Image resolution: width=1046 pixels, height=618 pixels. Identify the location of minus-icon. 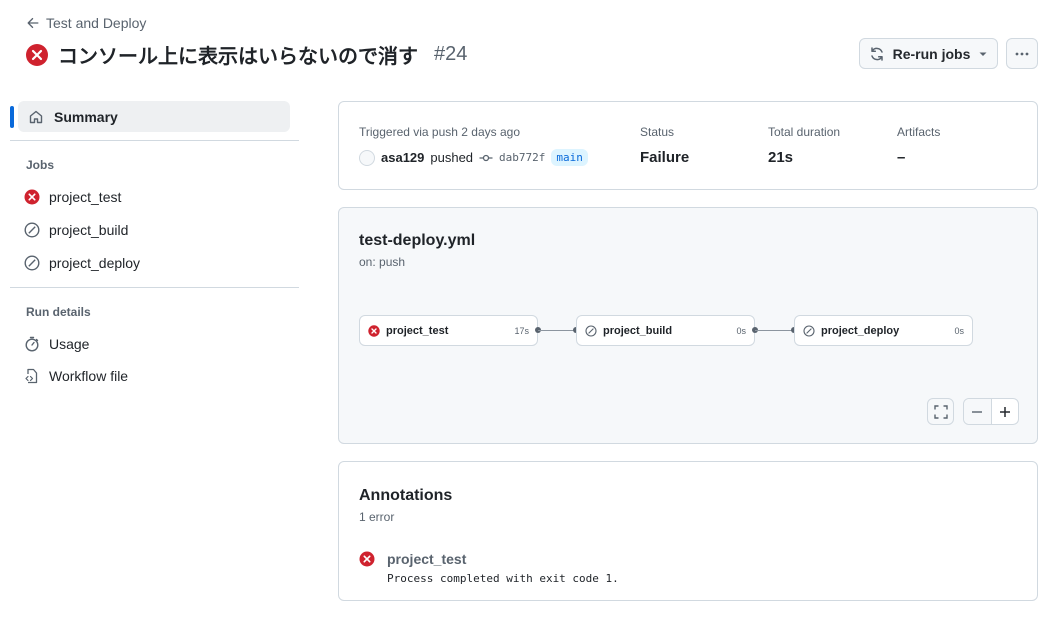
(977, 411).